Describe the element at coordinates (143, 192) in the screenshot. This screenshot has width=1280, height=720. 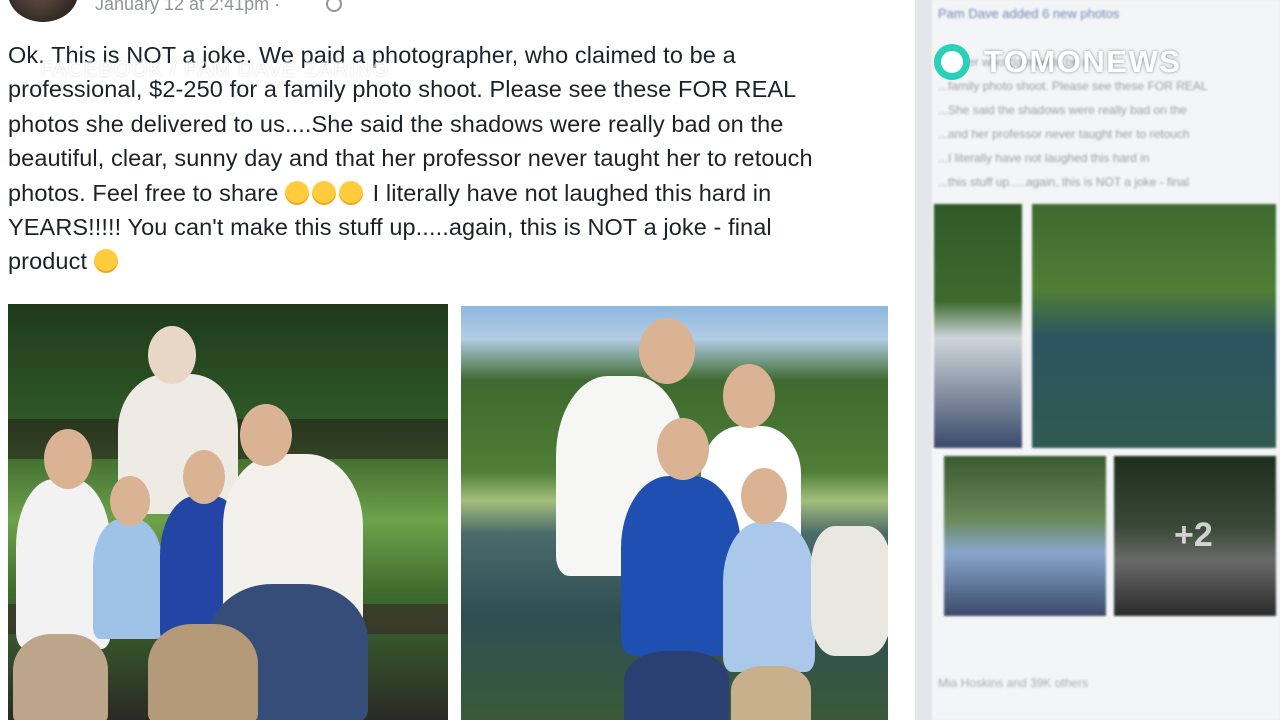
I see `post-text-fragment: photos. Feel free to share` at that location.